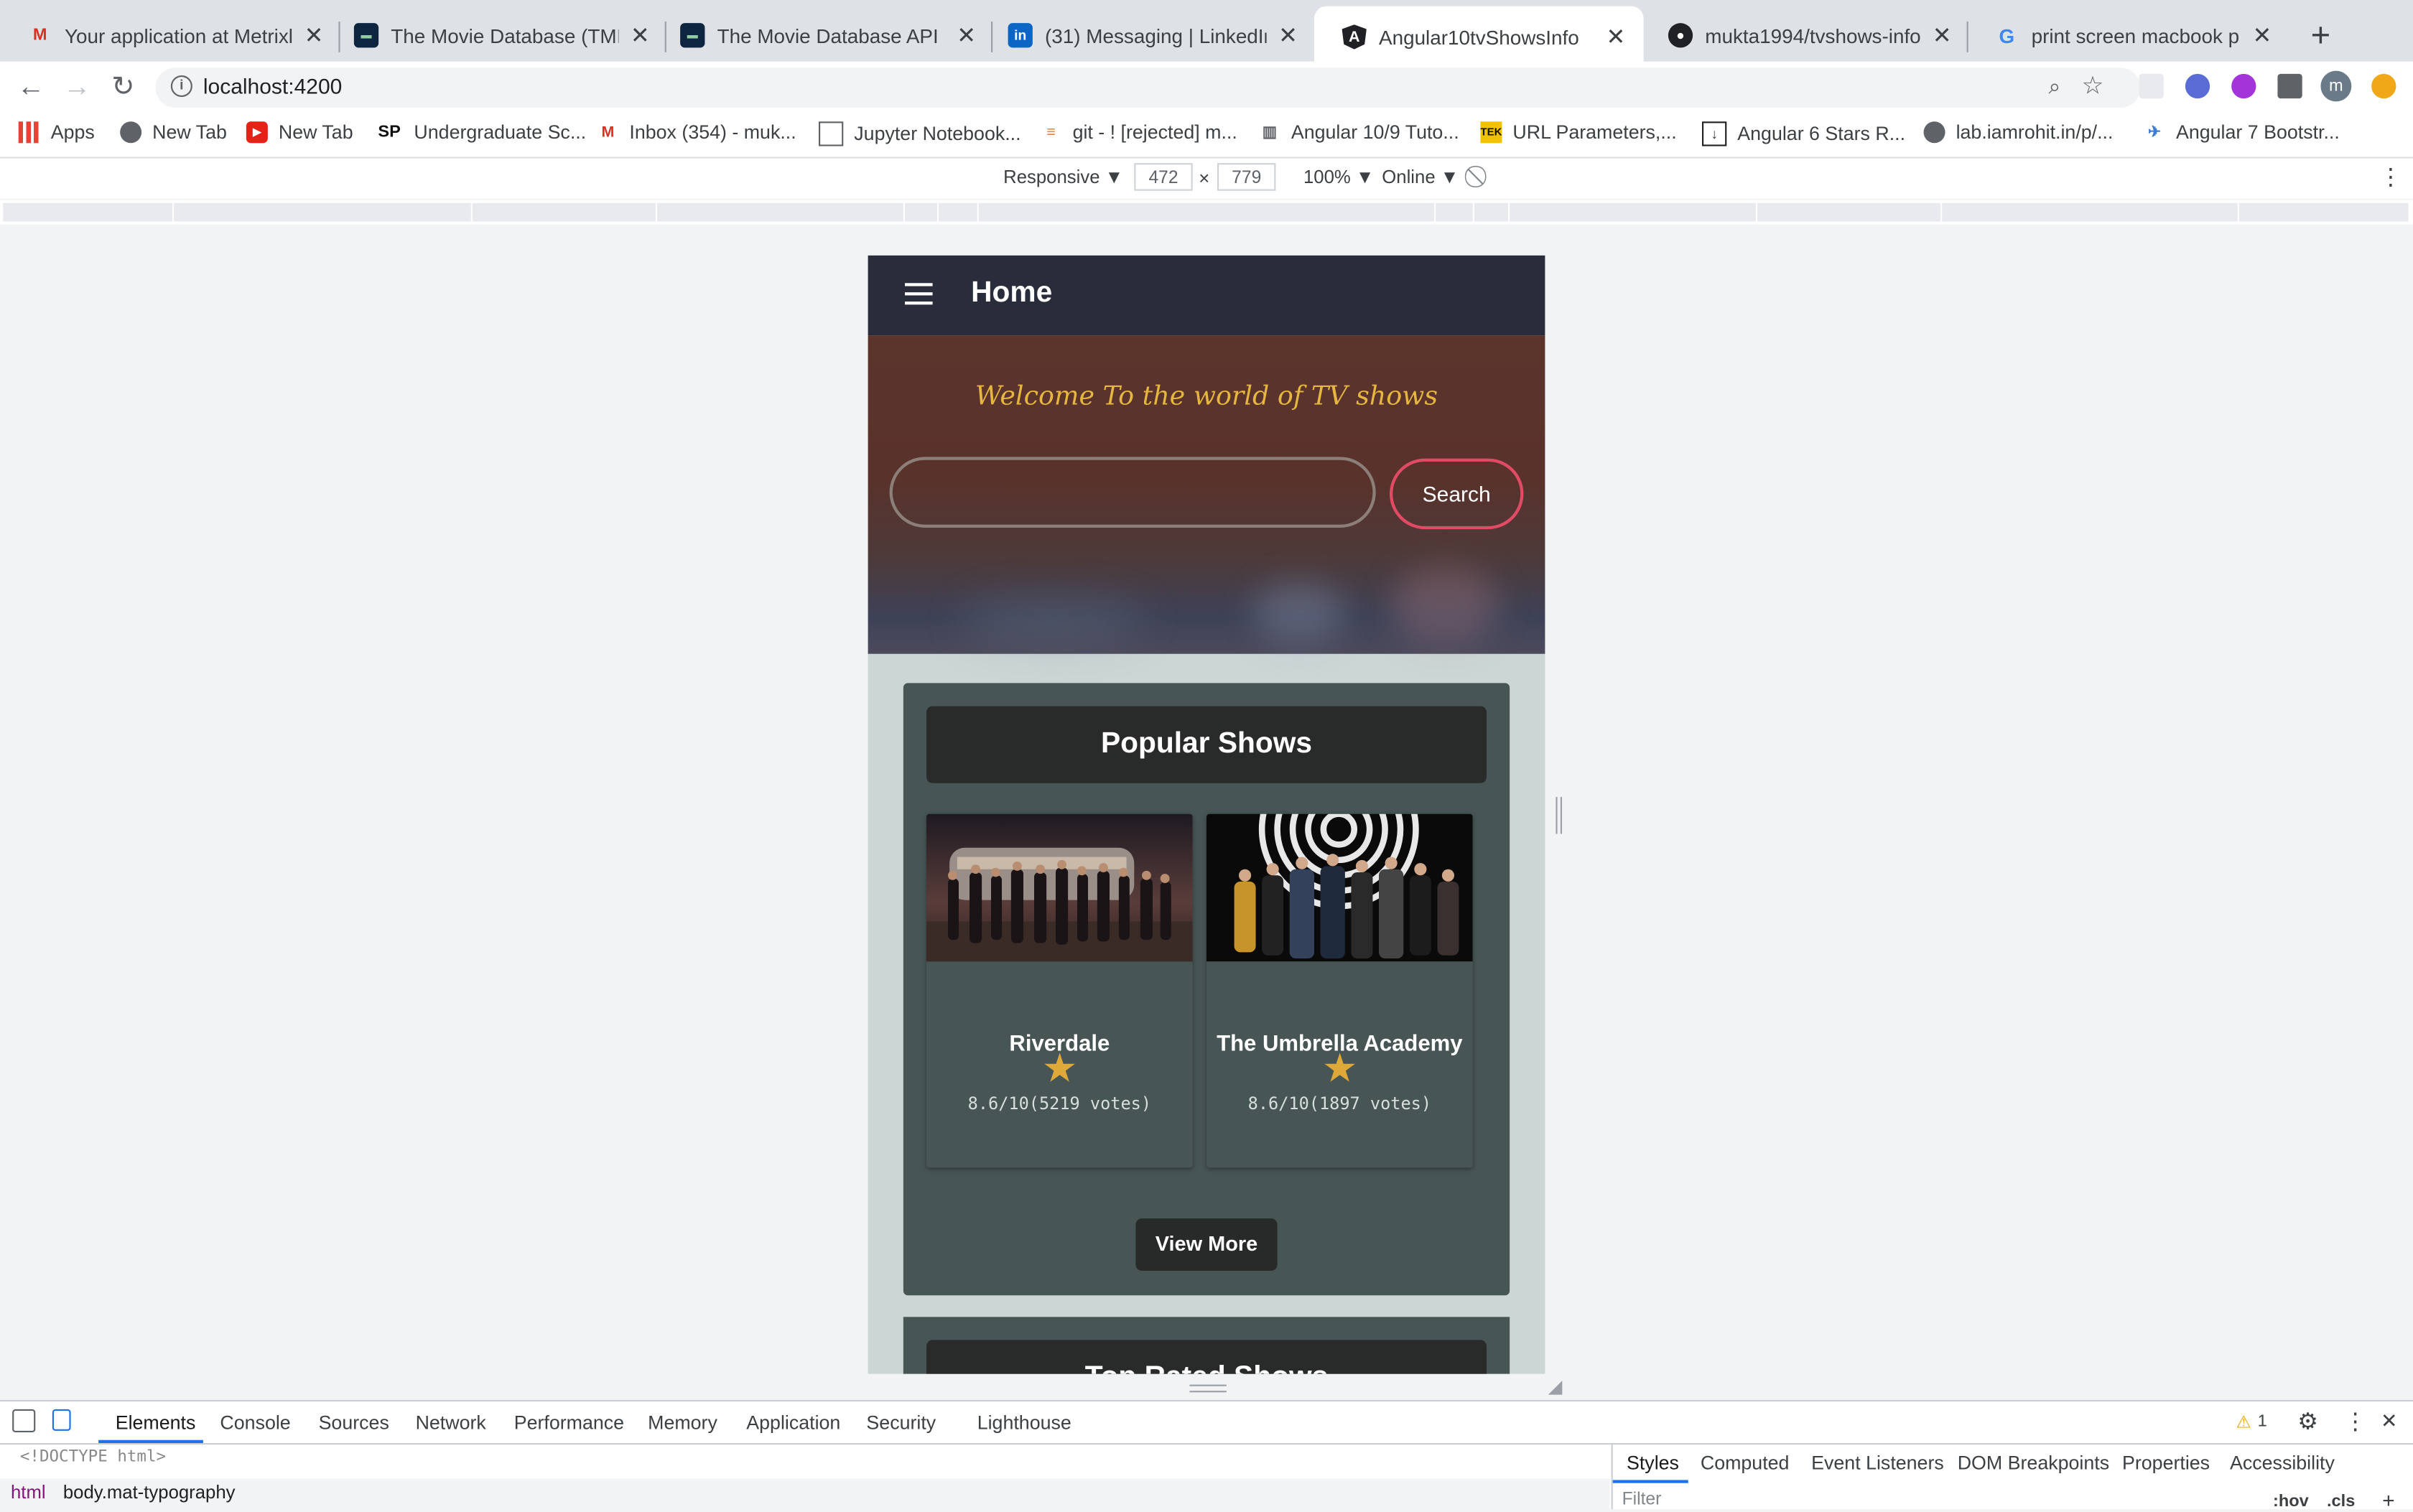 The height and width of the screenshot is (1512, 2413). Describe the element at coordinates (1642, 1499) in the screenshot. I see `filter-input: Filter` at that location.